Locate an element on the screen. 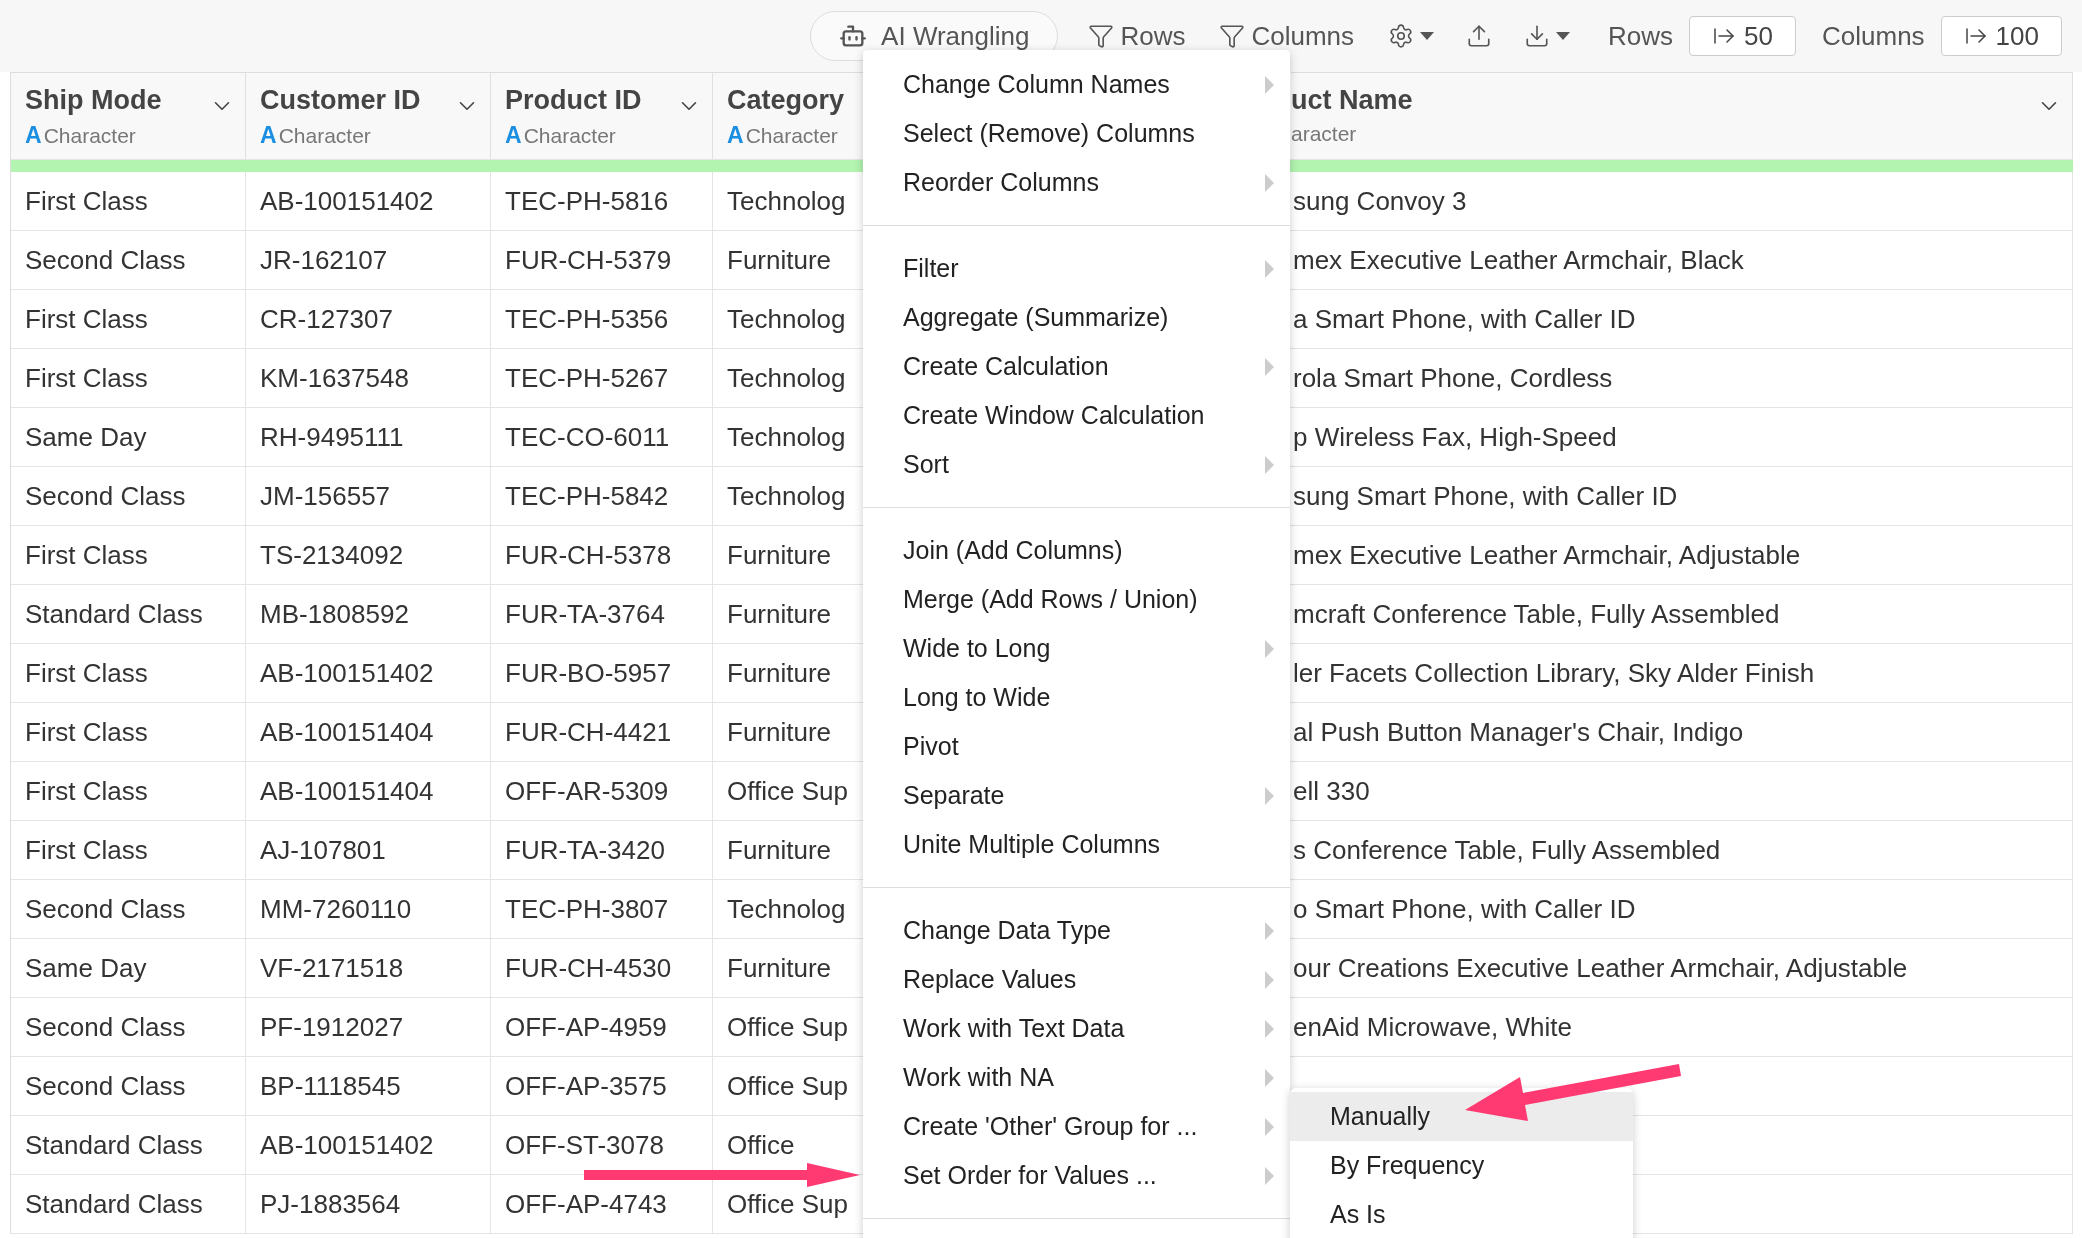 This screenshot has height=1238, width=2082. menu-item: Merge (Add Rows / Union) is located at coordinates (1076, 599).